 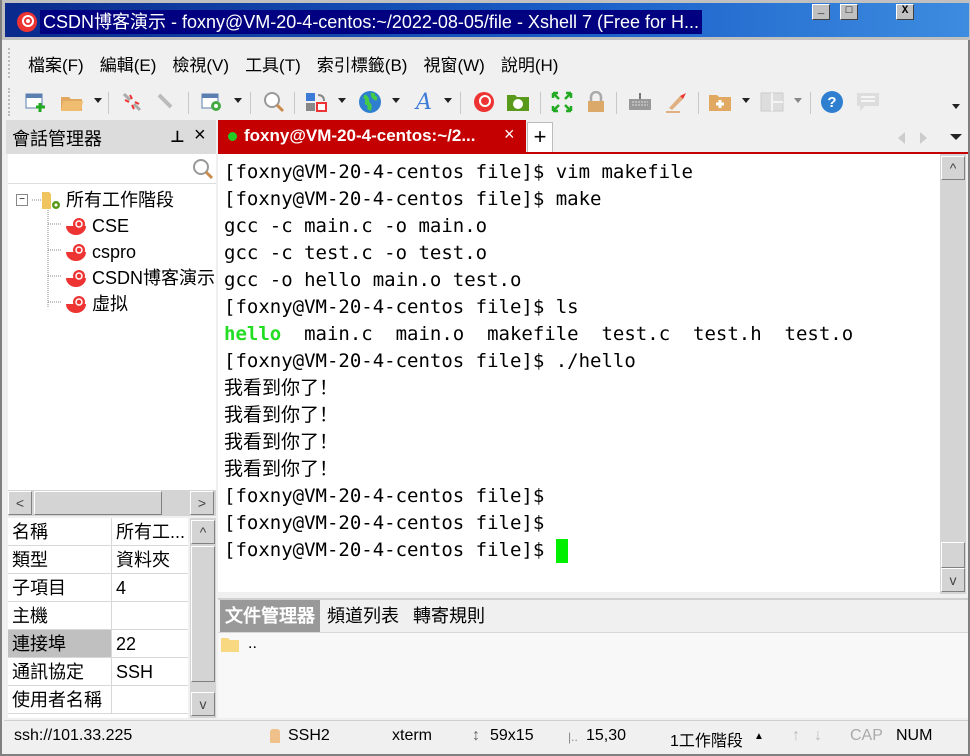 I want to click on globe-icon, so click(x=370, y=102).